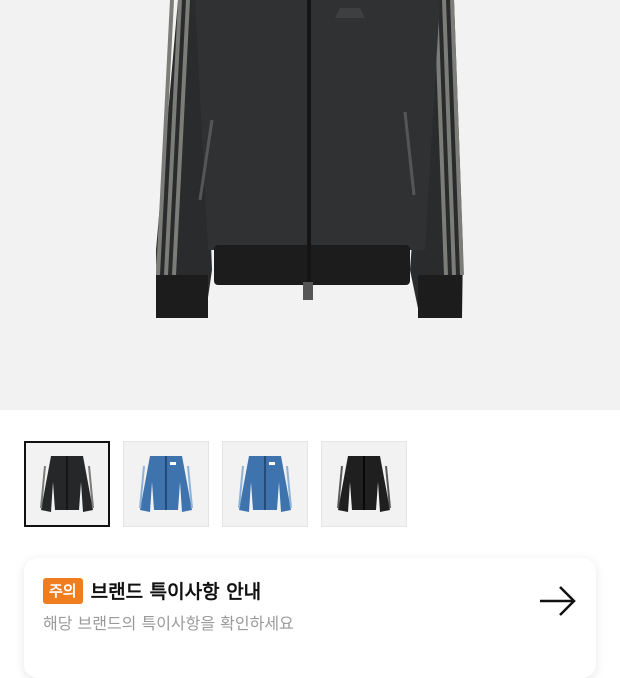 This screenshot has height=678, width=620. What do you see at coordinates (168, 623) in the screenshot?
I see `notice-subtitle: 해당 브랜드의 특이사항을 확인하세요` at bounding box center [168, 623].